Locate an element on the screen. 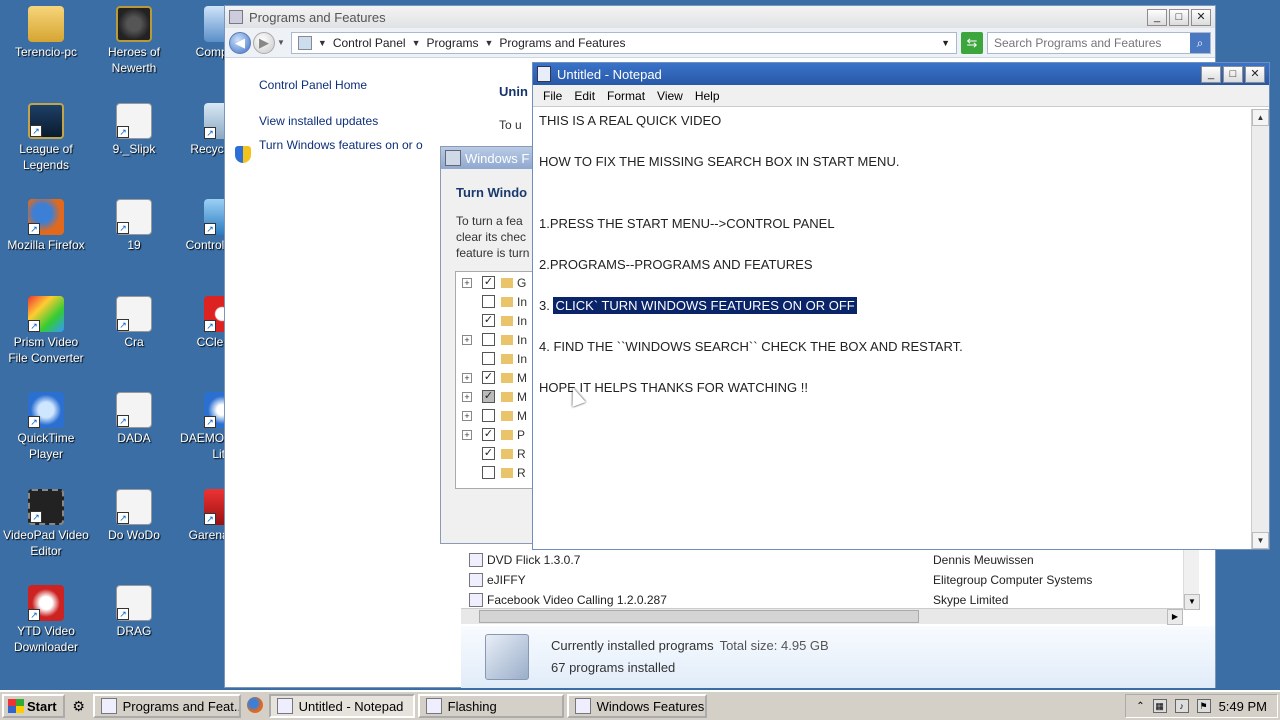  feature-row: ✓ In is located at coordinates (491, 320).